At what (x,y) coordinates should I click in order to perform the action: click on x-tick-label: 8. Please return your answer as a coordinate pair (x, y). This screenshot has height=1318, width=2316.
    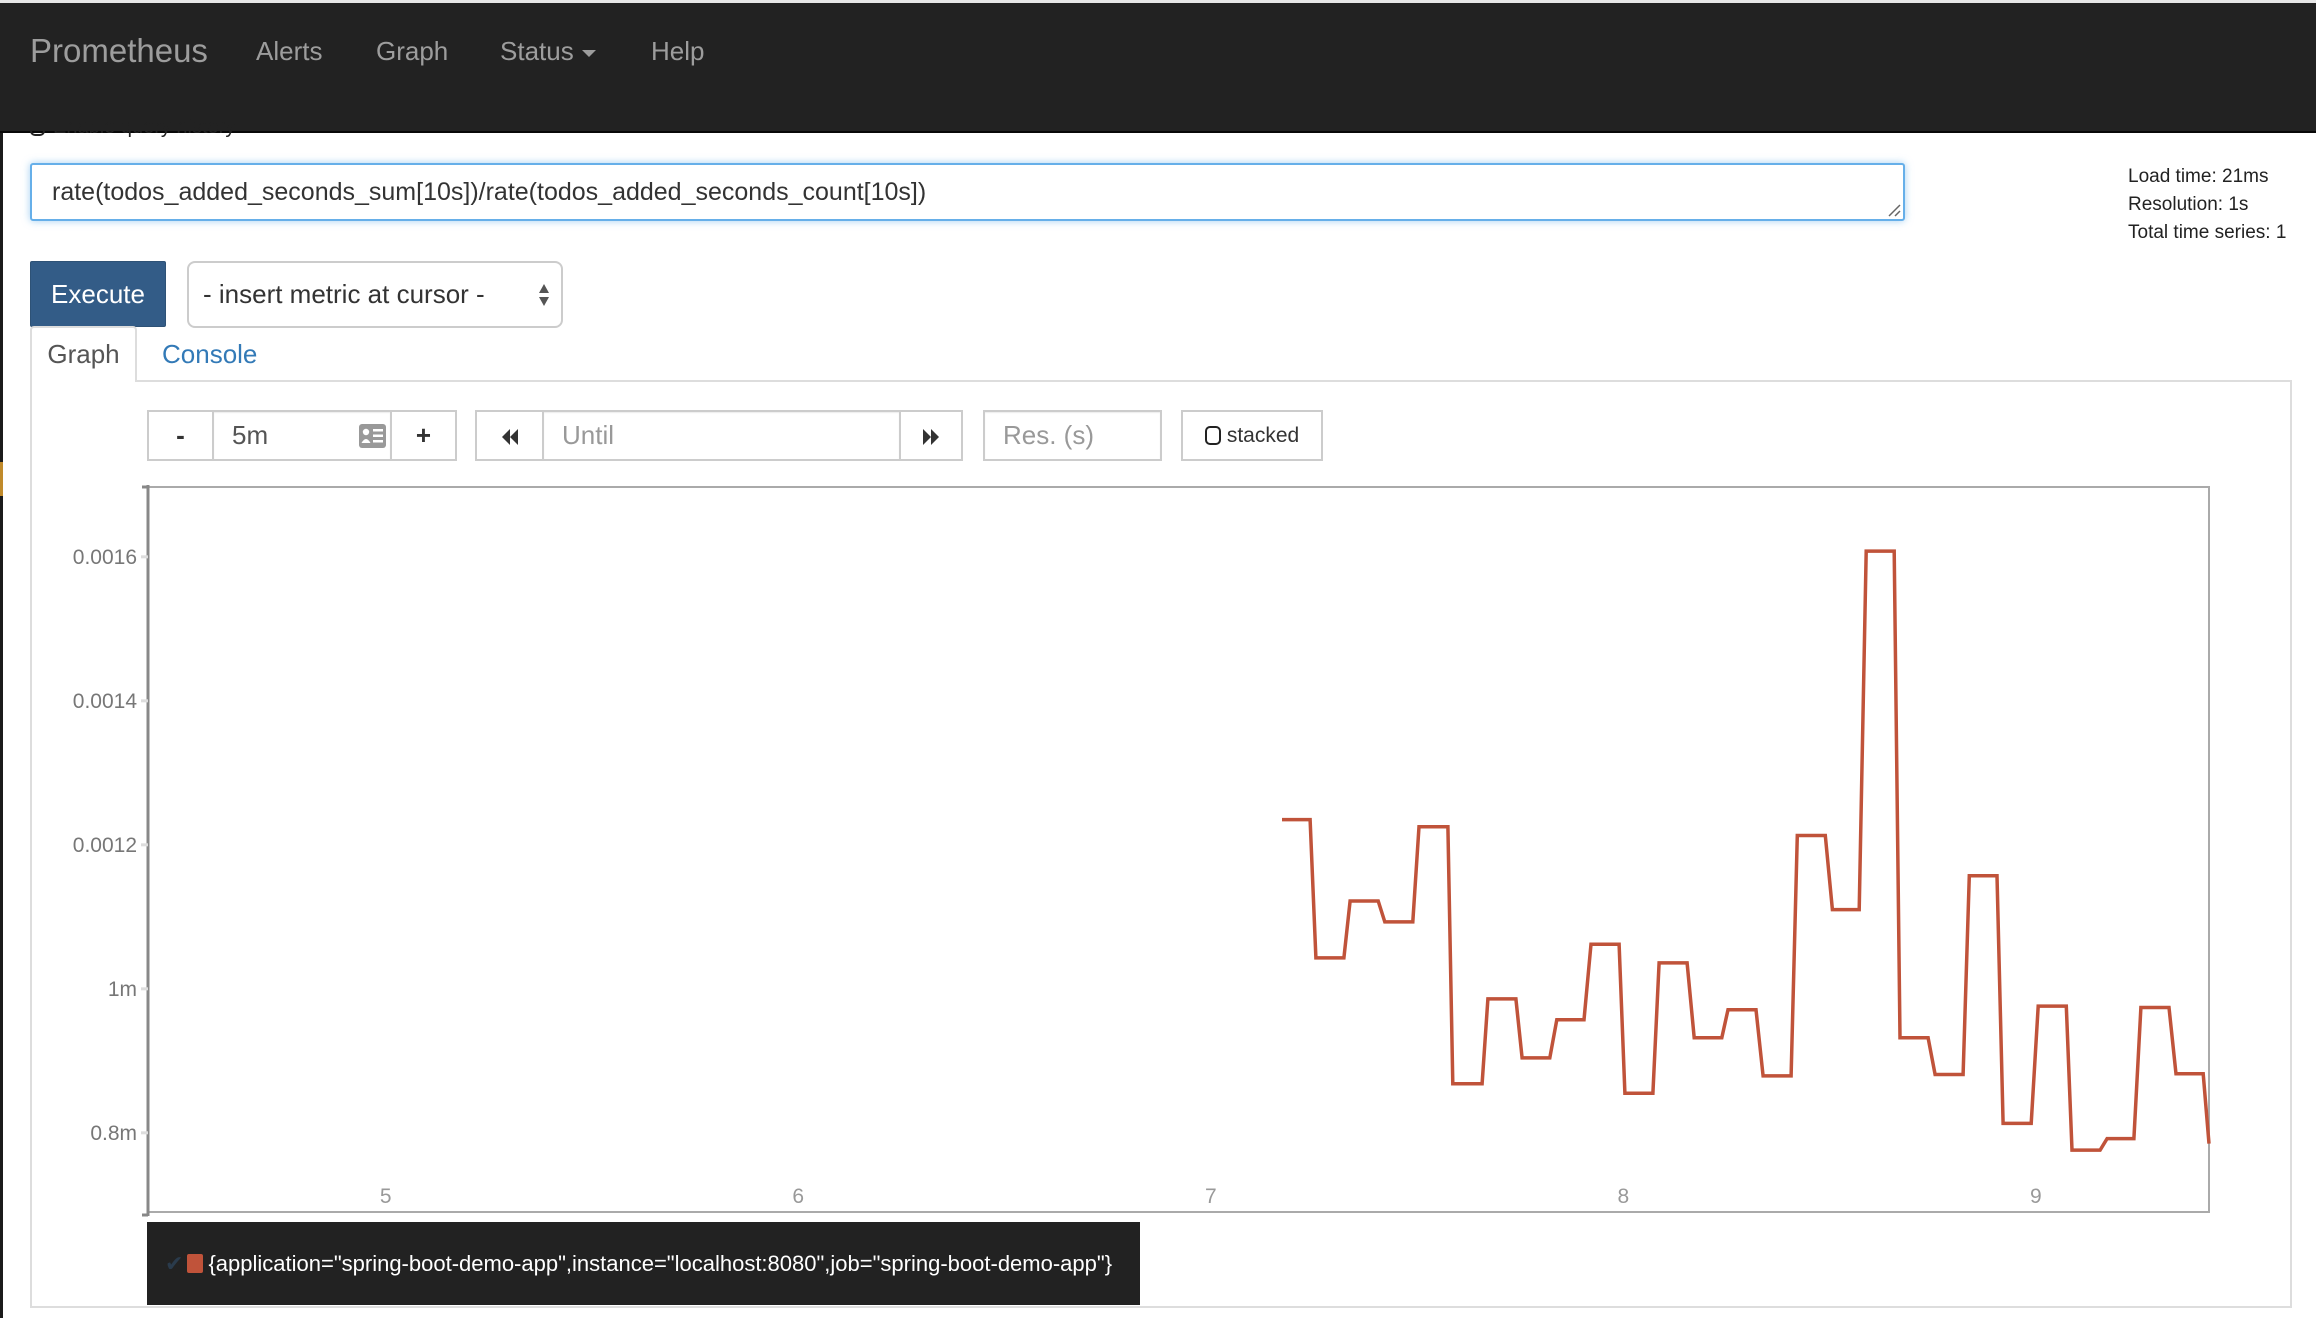
    Looking at the image, I should click on (1623, 1196).